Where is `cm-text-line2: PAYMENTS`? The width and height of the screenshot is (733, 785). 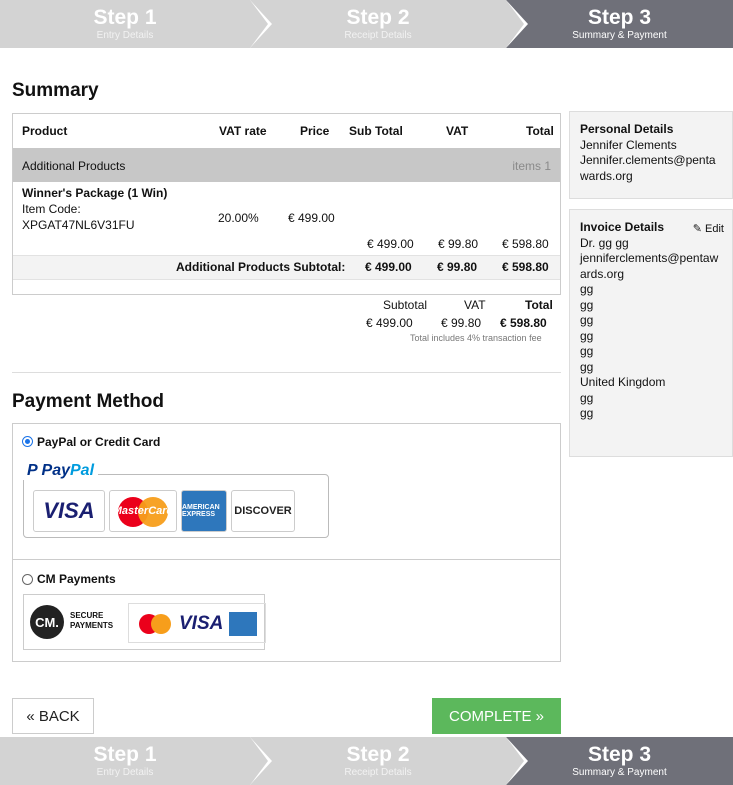 cm-text-line2: PAYMENTS is located at coordinates (92, 625).